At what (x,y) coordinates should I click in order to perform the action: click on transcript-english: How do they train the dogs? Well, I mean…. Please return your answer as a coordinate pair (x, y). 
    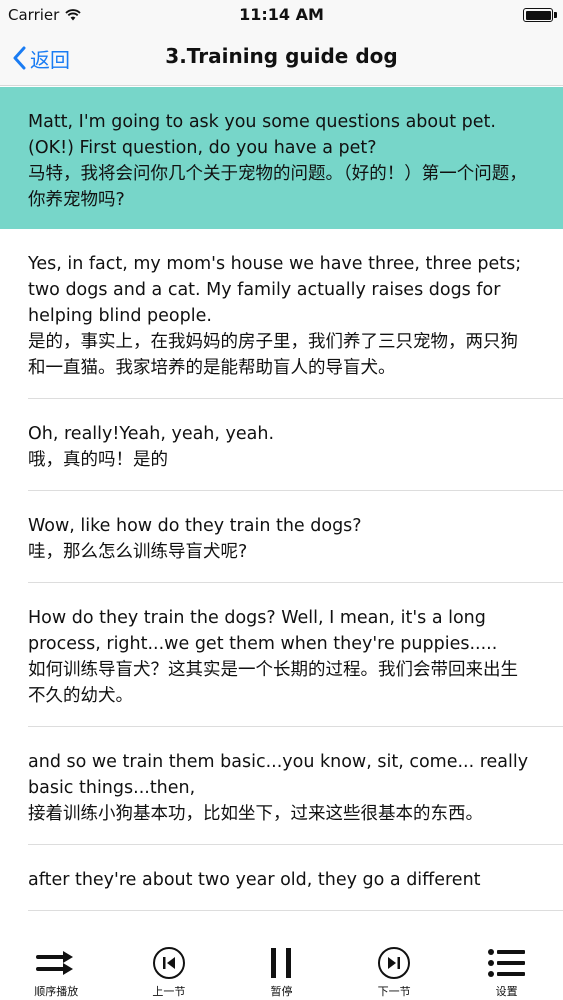
    Looking at the image, I should click on (263, 631).